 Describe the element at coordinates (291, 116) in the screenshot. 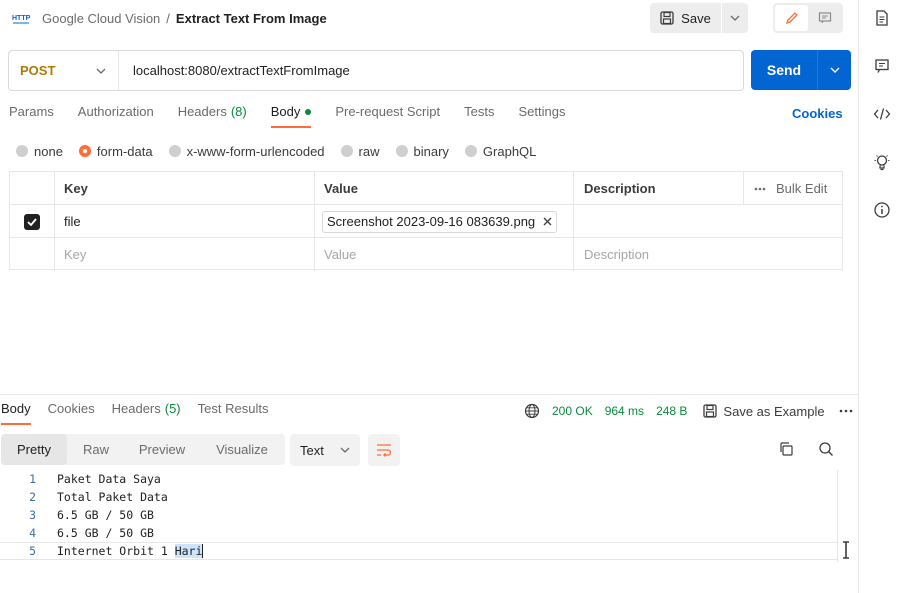

I see `tab-body: Body` at that location.